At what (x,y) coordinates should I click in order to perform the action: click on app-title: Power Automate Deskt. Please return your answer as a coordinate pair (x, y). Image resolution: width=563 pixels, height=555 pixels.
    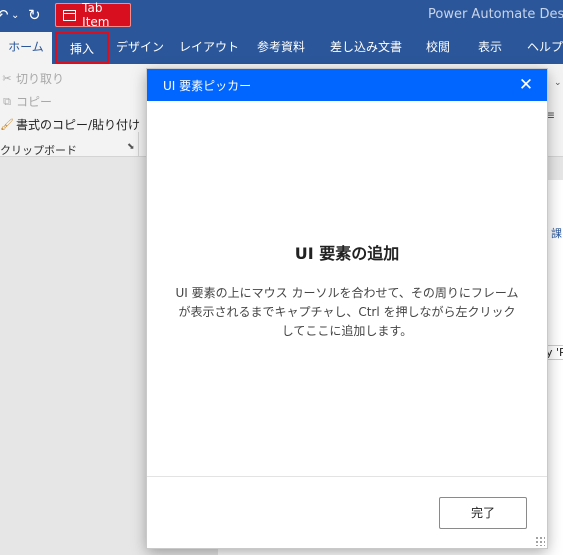
    Looking at the image, I should click on (495, 14).